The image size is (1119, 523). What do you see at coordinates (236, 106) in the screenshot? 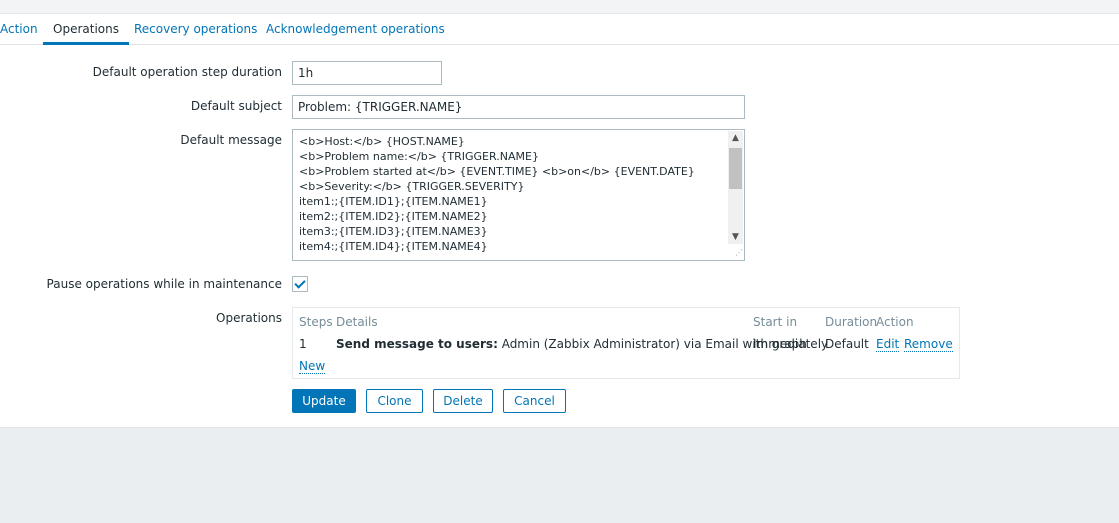
I see `subject-label: Default subject` at bounding box center [236, 106].